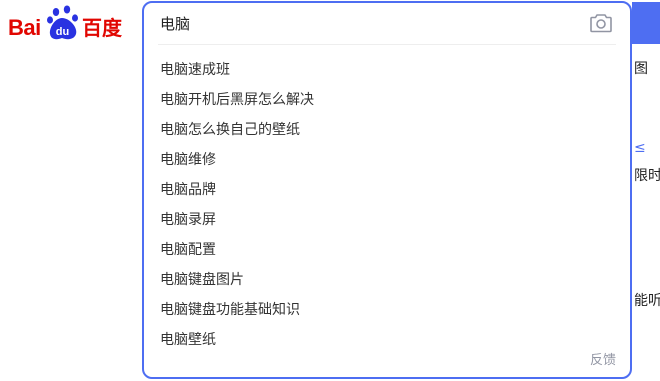 The width and height of the screenshot is (660, 381). Describe the element at coordinates (387, 44) in the screenshot. I see `divider` at that location.